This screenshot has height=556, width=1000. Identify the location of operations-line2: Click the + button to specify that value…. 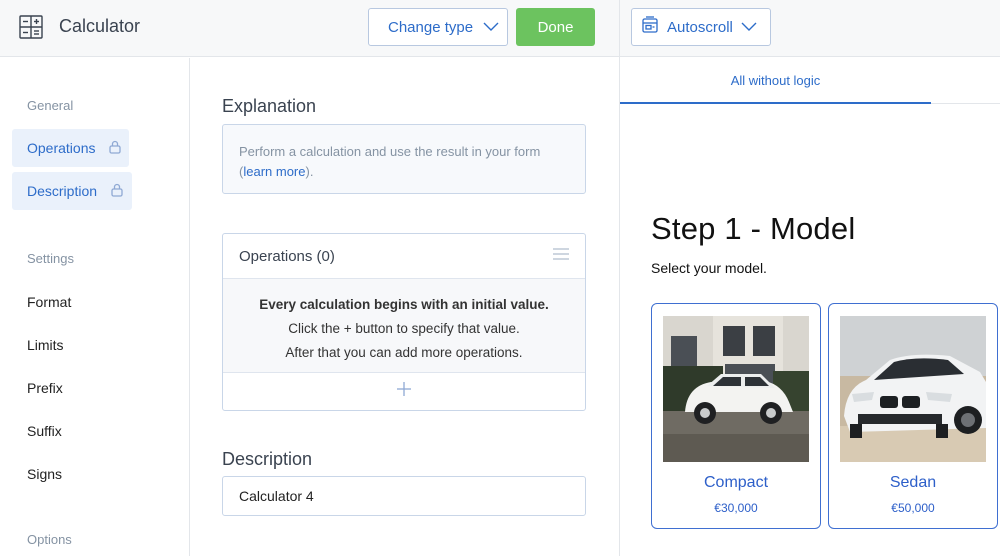
(404, 328).